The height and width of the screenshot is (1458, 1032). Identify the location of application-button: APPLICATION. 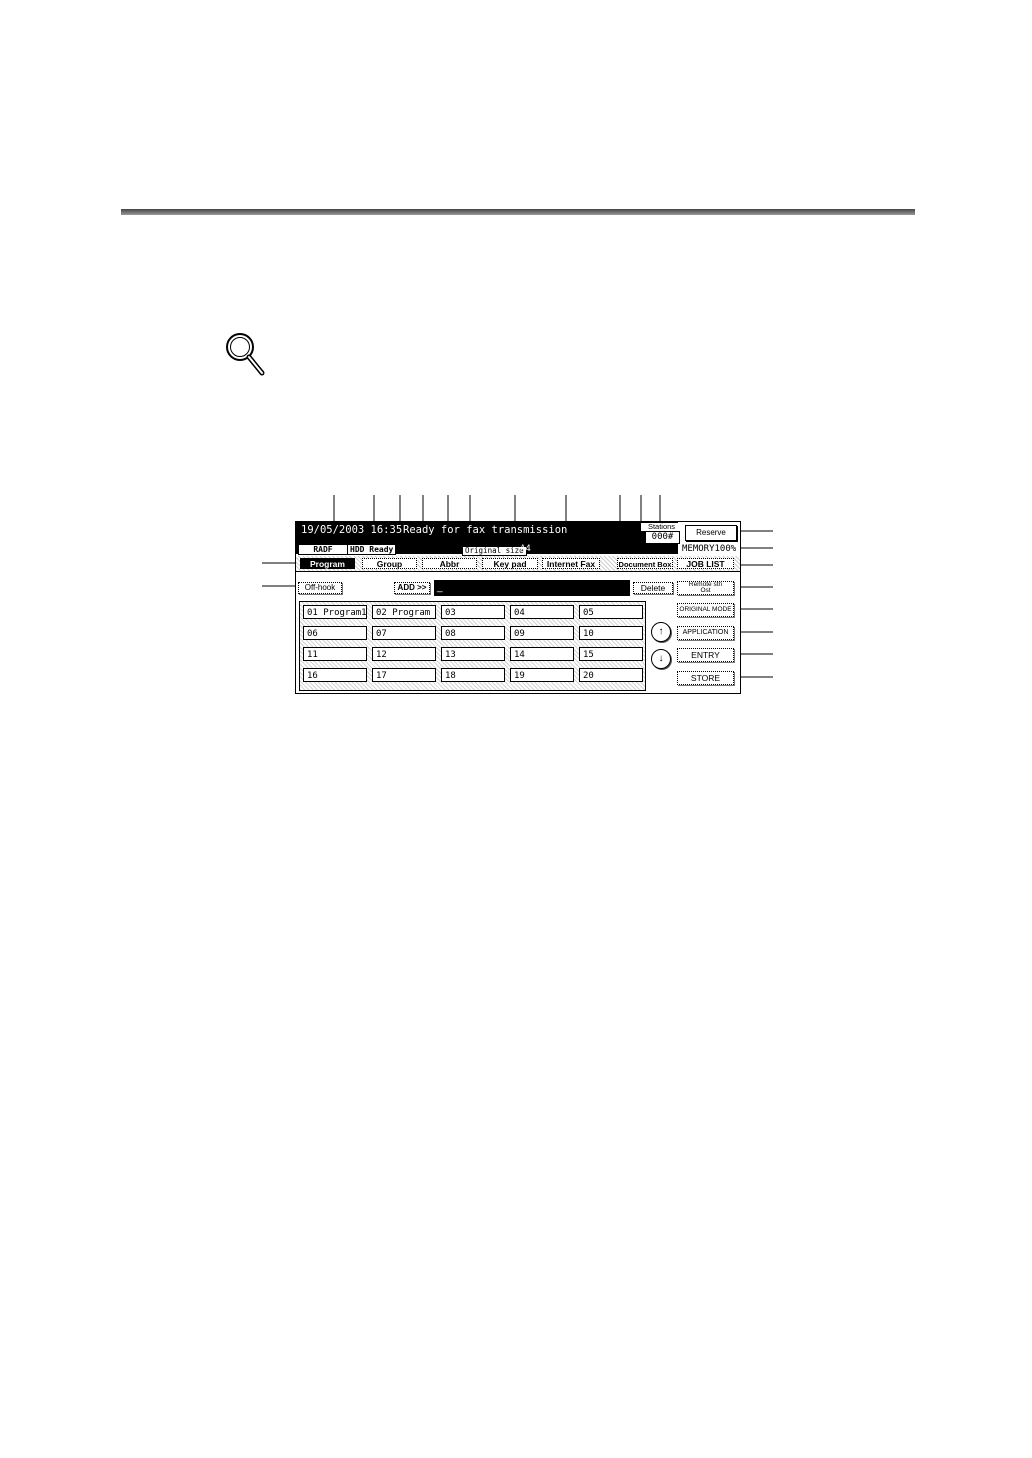
(705, 633).